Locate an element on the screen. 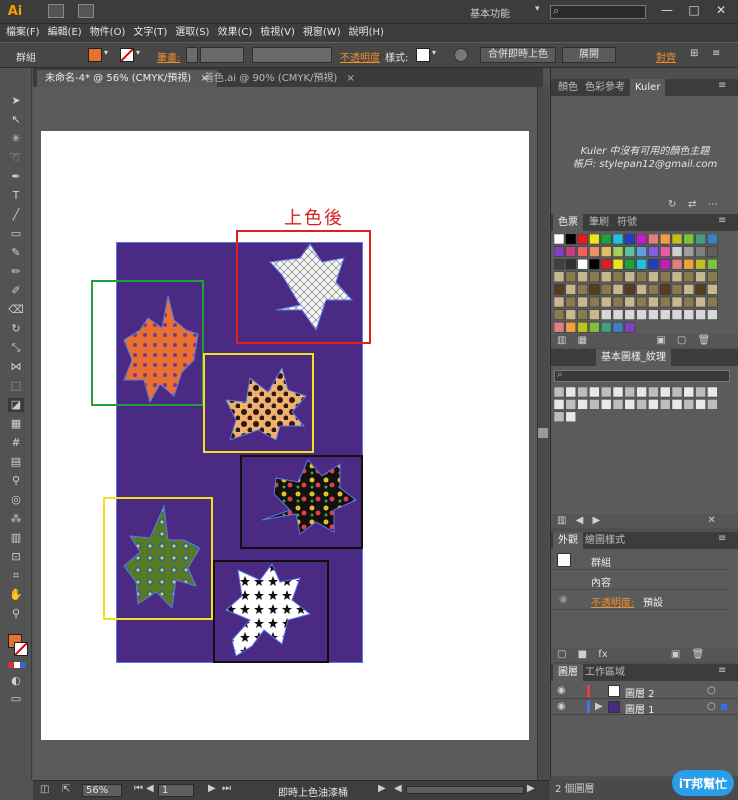 This screenshot has height=800, width=738. last-page-icon: ⏭ is located at coordinates (226, 788).